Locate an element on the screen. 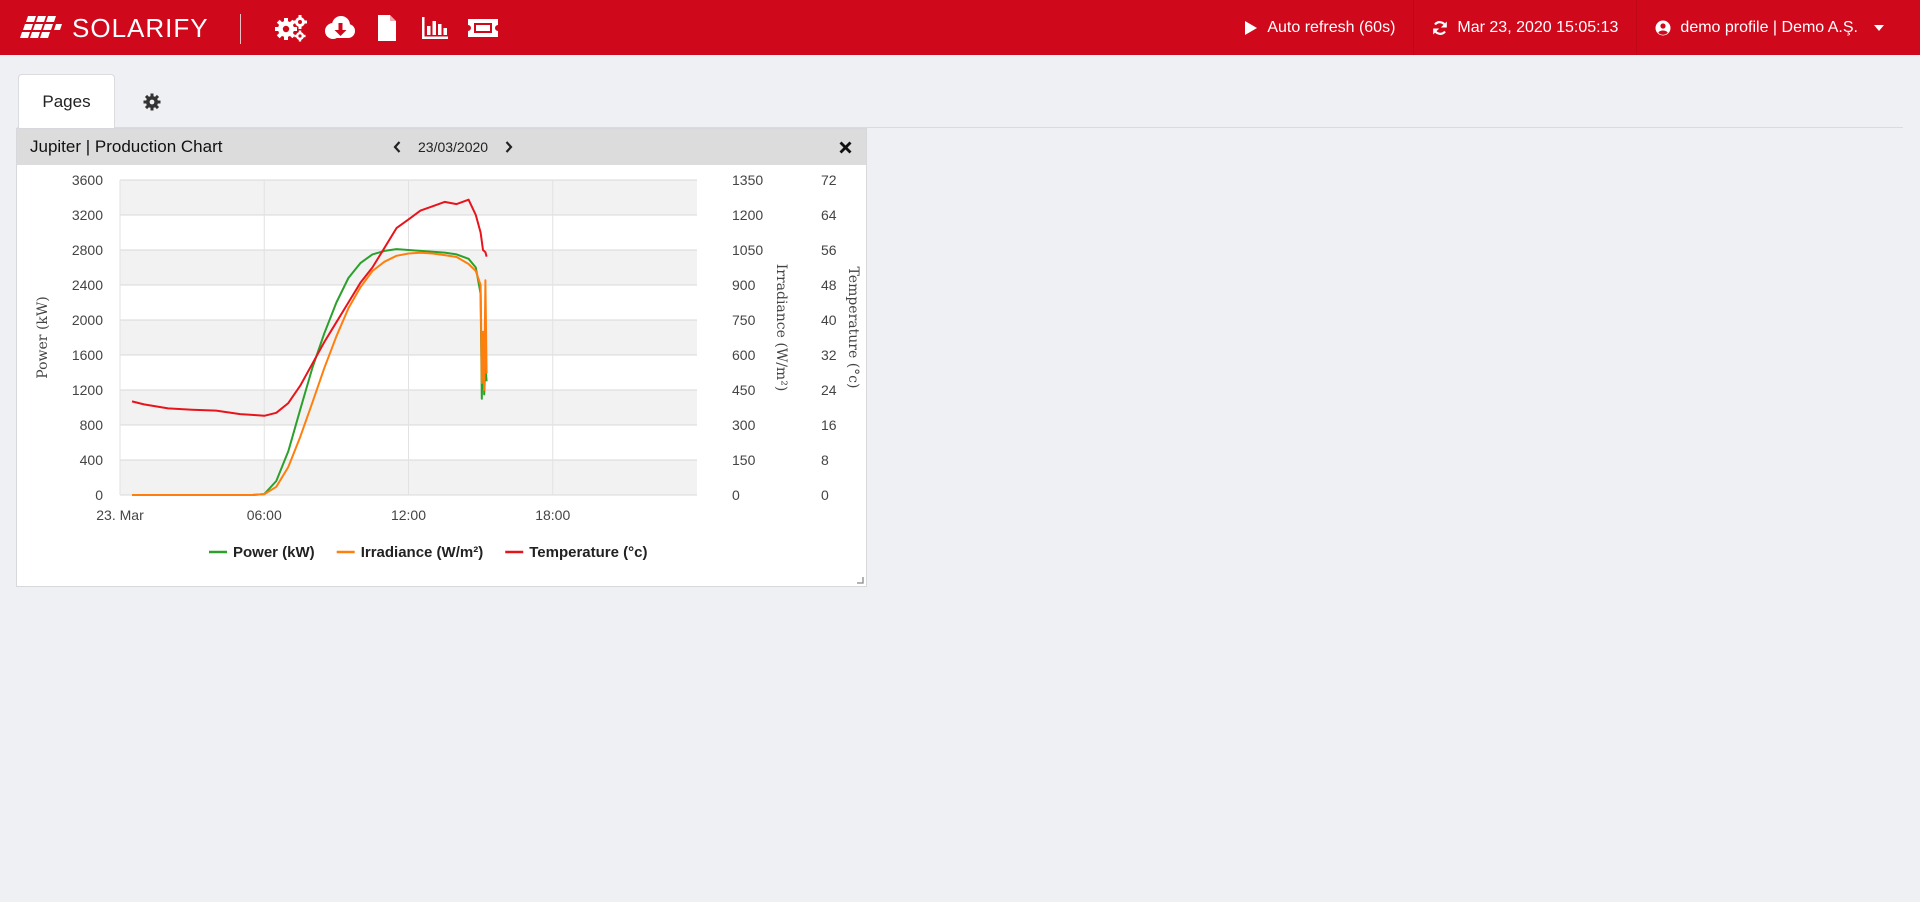  gear-icon is located at coordinates (152, 102).